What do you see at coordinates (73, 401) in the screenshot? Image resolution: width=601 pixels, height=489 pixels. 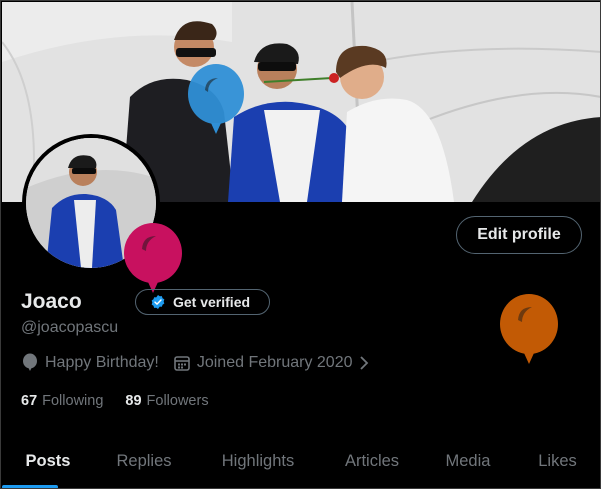 I see `following-label: Following` at bounding box center [73, 401].